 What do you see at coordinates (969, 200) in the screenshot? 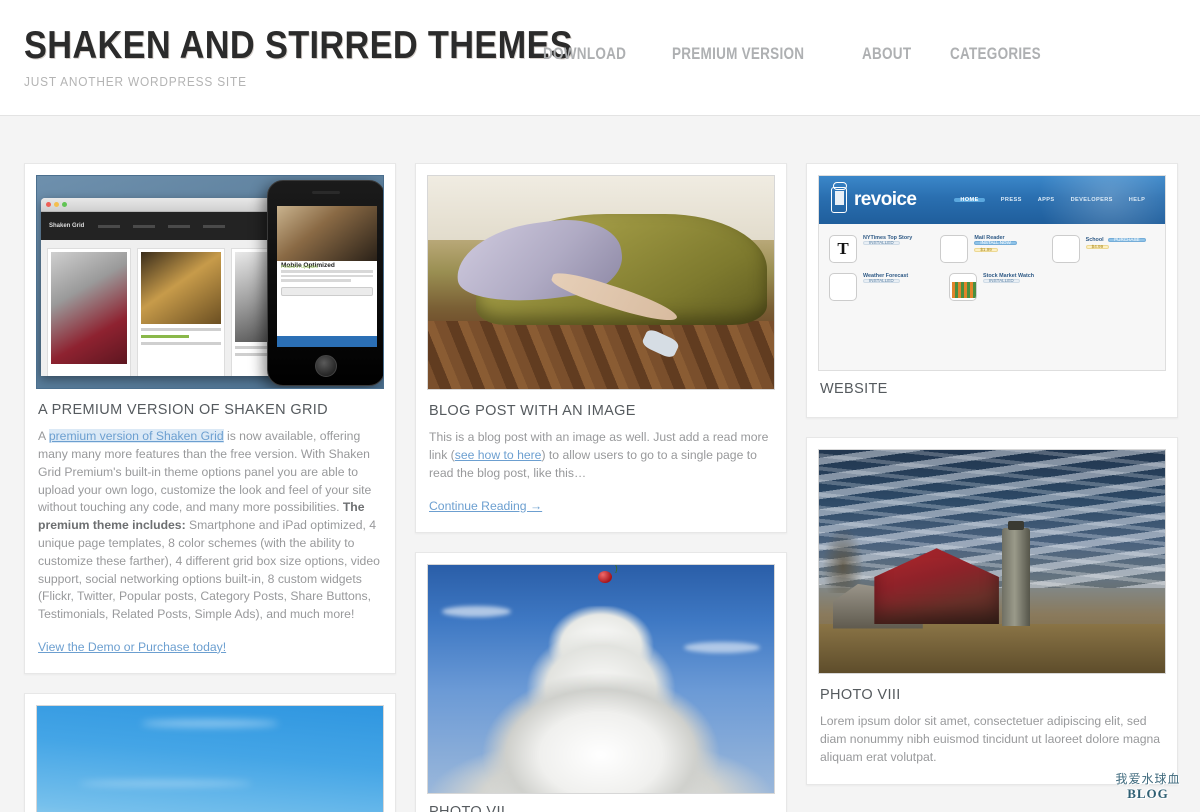
I see `revoice-nav-home: HOME` at bounding box center [969, 200].